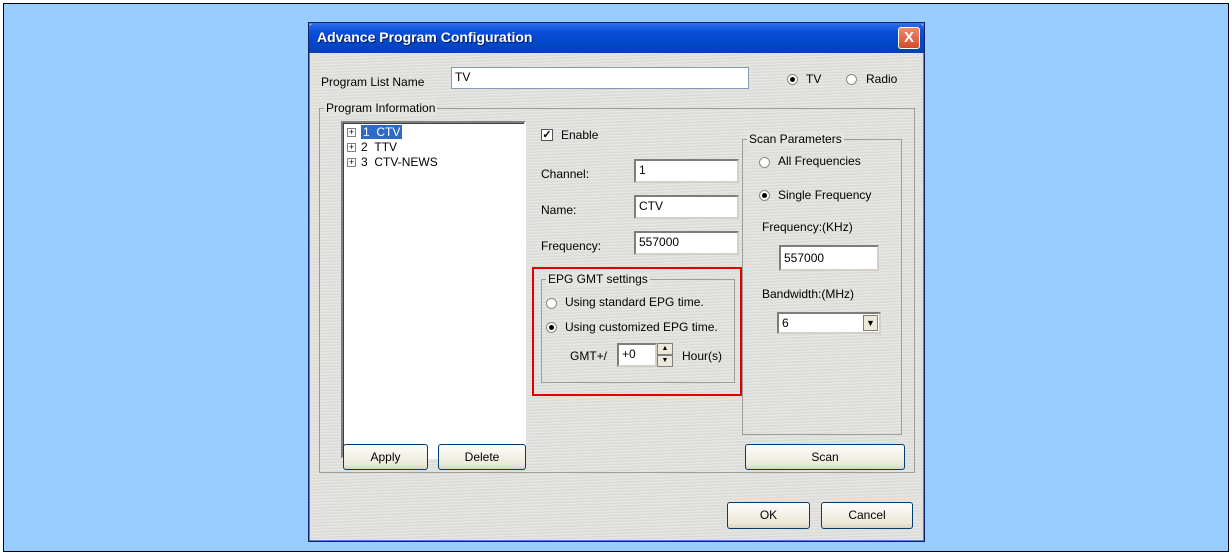  I want to click on tv-radio, so click(792, 79).